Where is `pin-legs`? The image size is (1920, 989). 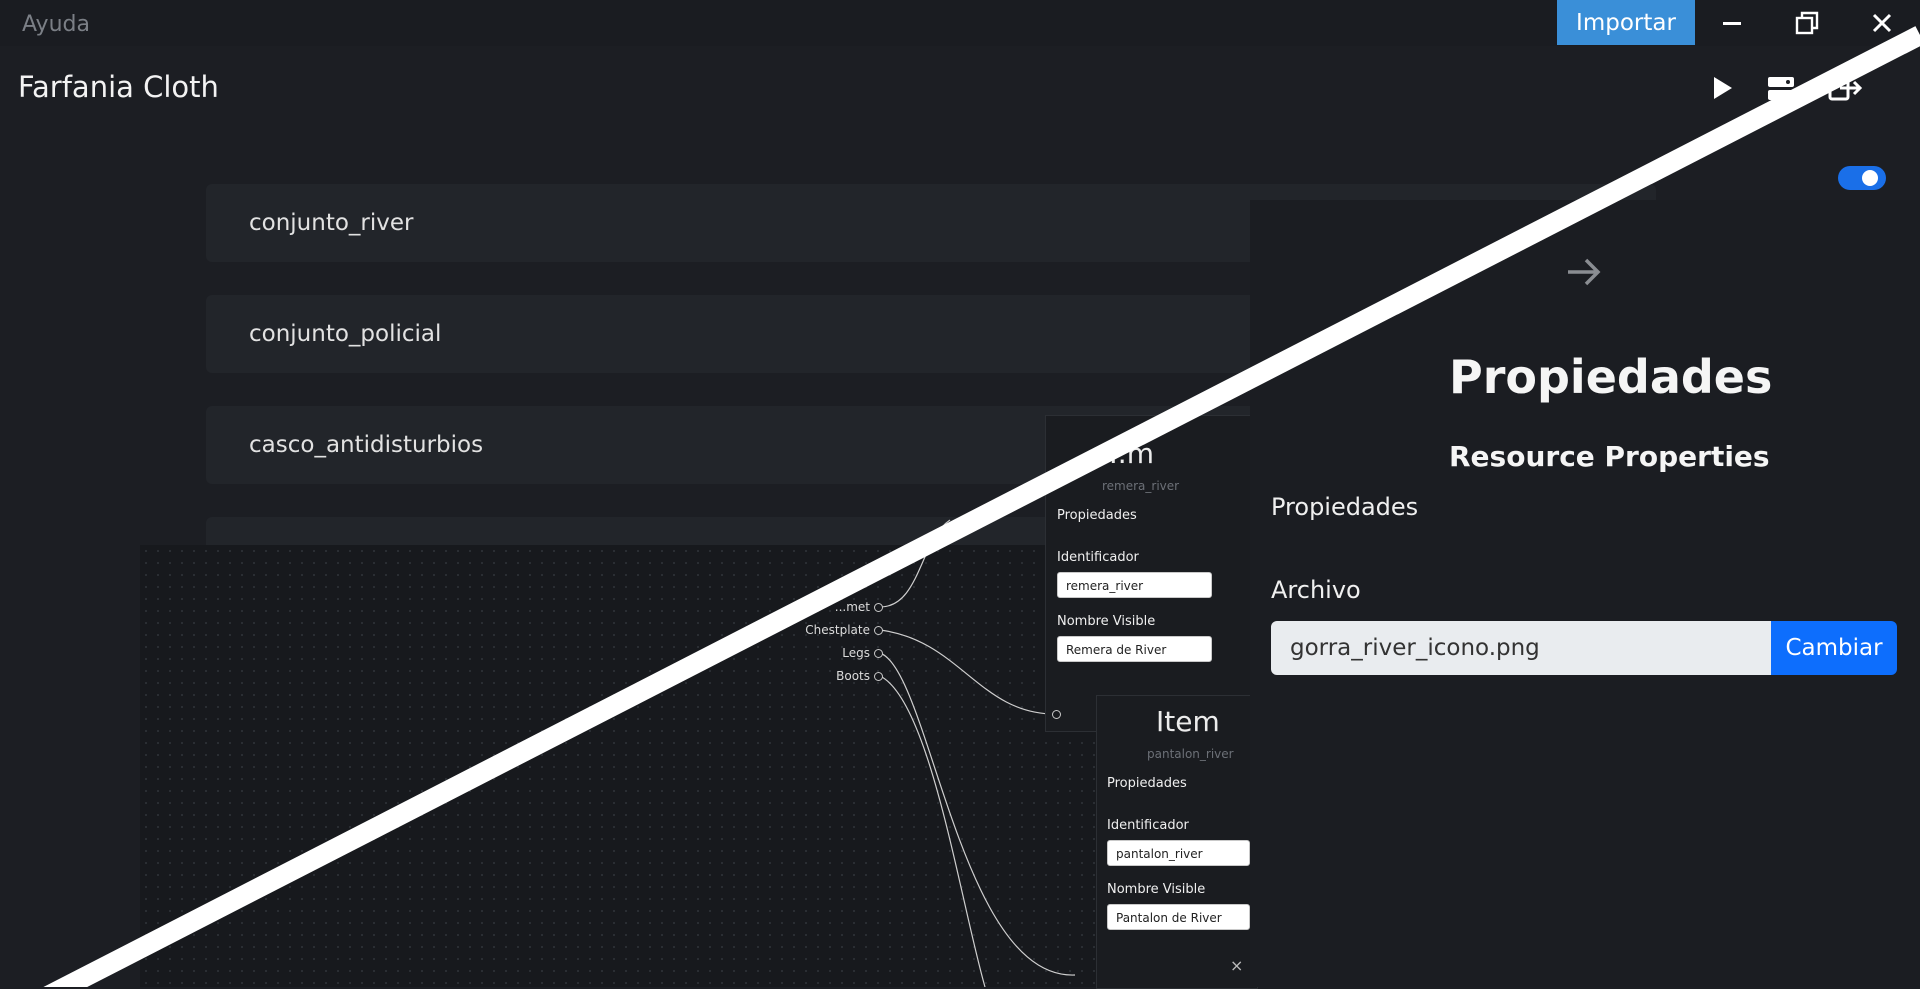 pin-legs is located at coordinates (878, 653).